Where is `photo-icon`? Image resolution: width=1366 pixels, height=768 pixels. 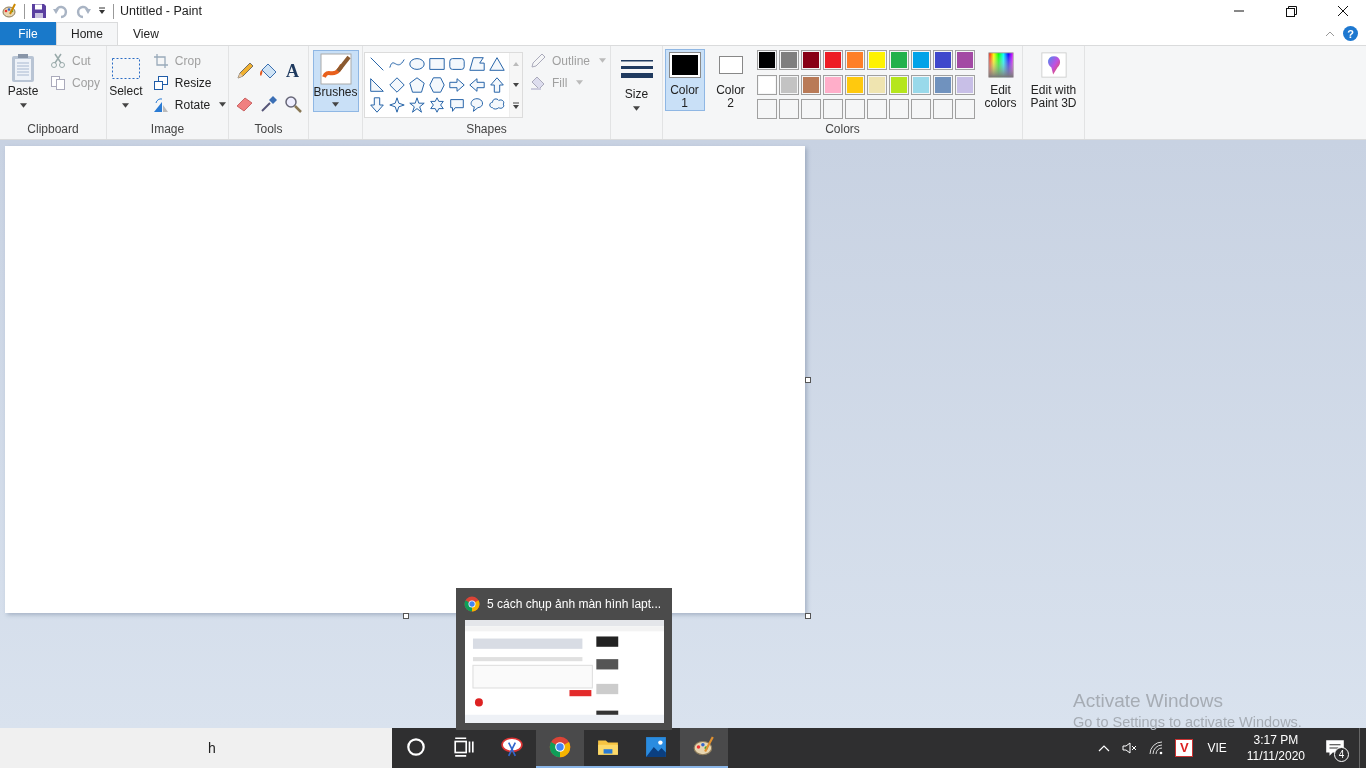 photo-icon is located at coordinates (656, 747).